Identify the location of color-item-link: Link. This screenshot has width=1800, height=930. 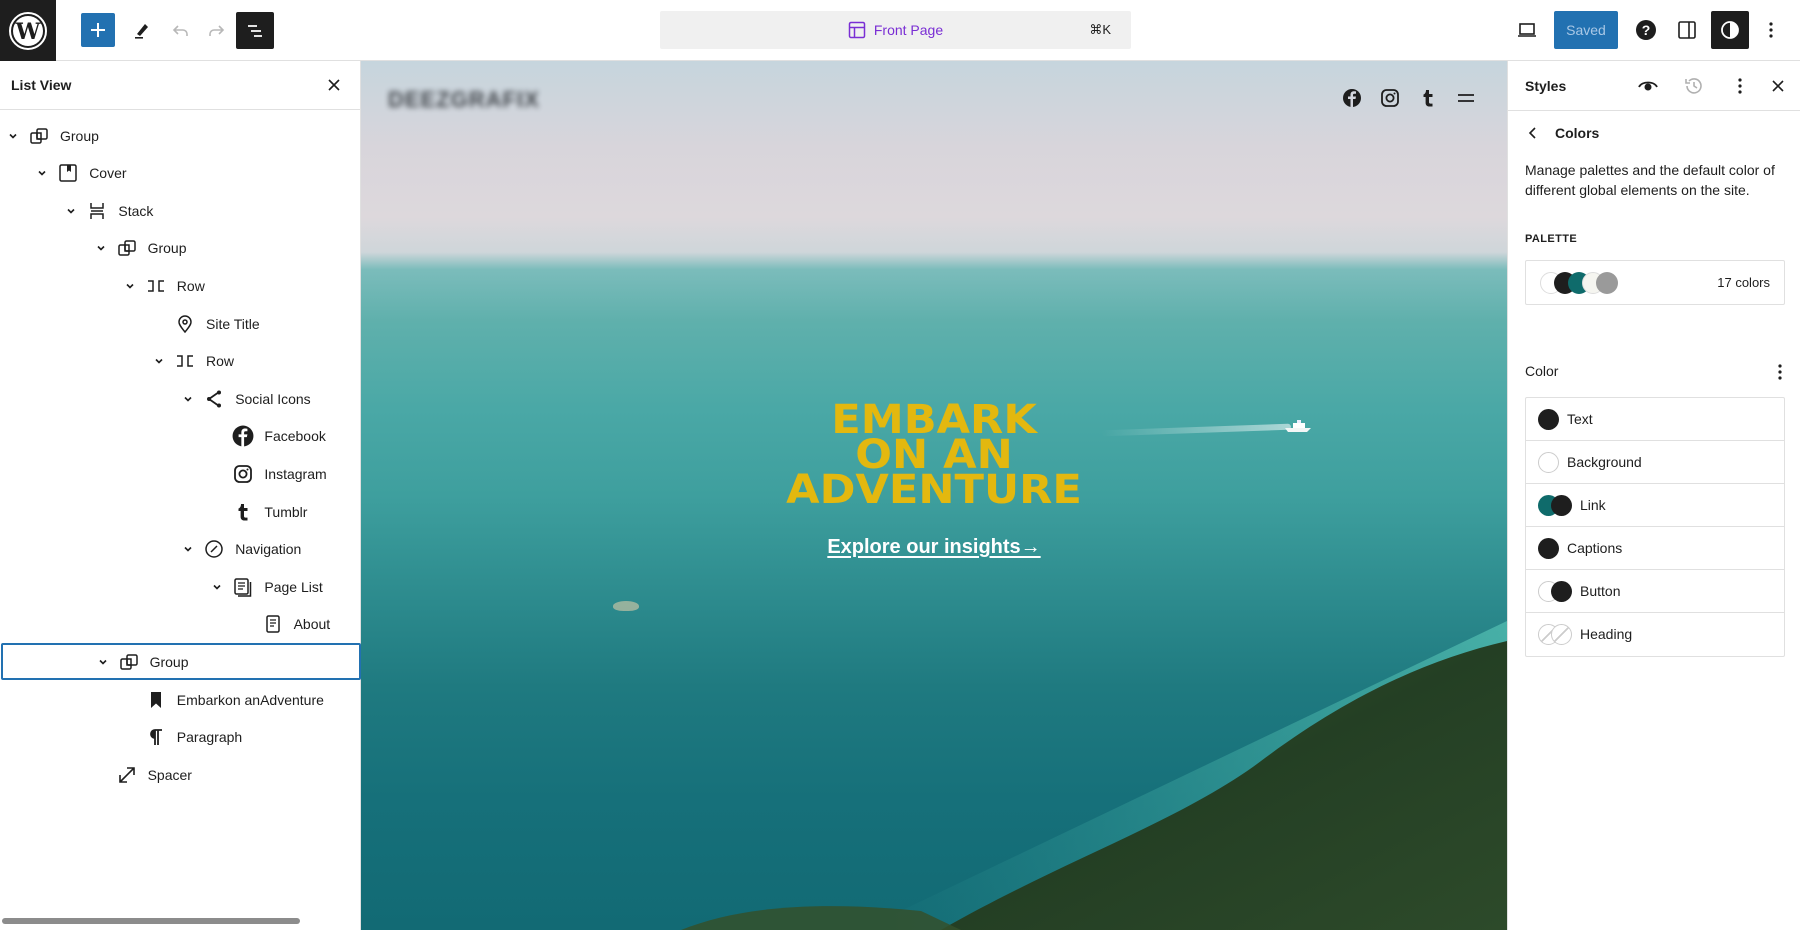
(1655, 505).